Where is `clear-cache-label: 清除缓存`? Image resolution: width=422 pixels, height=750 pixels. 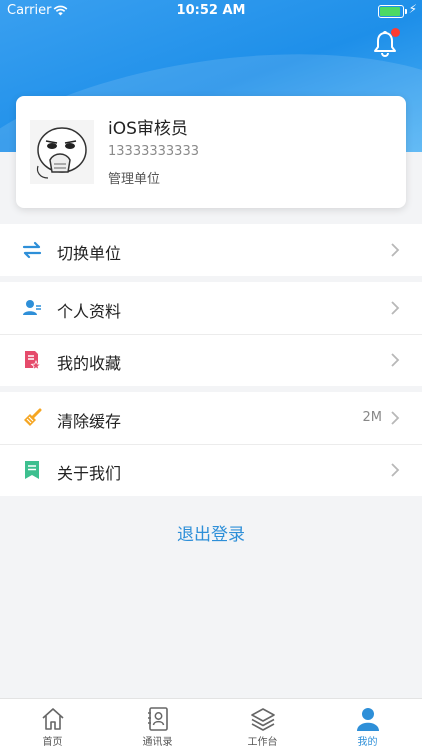 clear-cache-label: 清除缓存 is located at coordinates (89, 421).